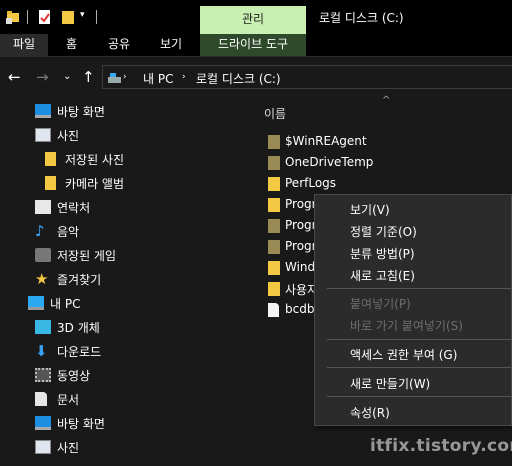 Image resolution: width=512 pixels, height=466 pixels. Describe the element at coordinates (275, 113) in the screenshot. I see `column-header-name: 이름` at that location.